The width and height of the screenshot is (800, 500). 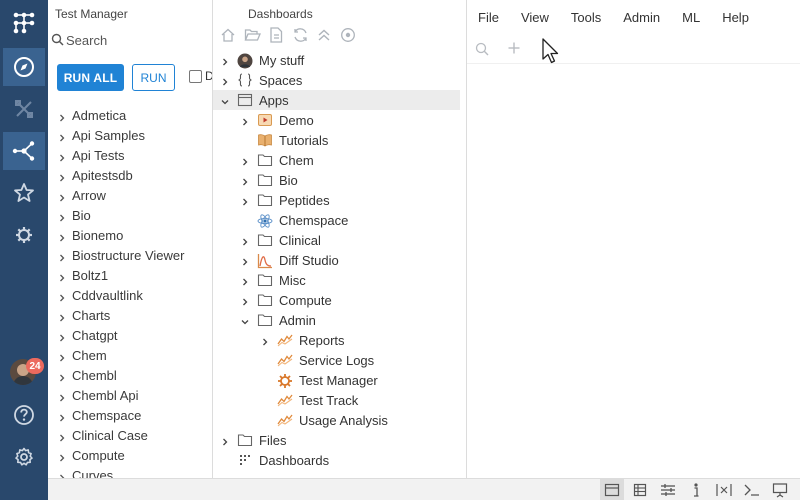 What do you see at coordinates (514, 49) in the screenshot?
I see `plus-icon` at bounding box center [514, 49].